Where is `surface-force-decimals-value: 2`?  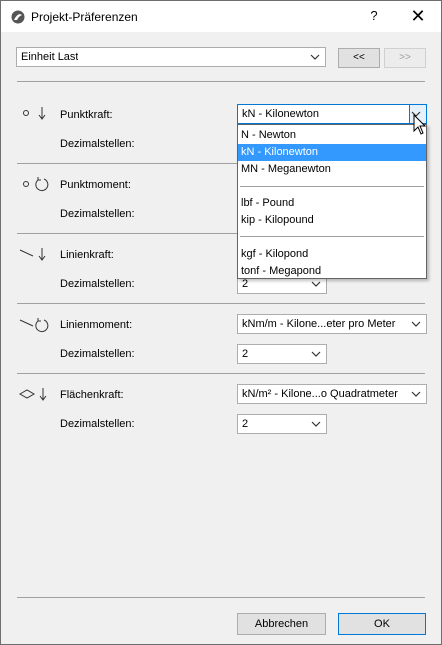 surface-force-decimals-value: 2 is located at coordinates (245, 424).